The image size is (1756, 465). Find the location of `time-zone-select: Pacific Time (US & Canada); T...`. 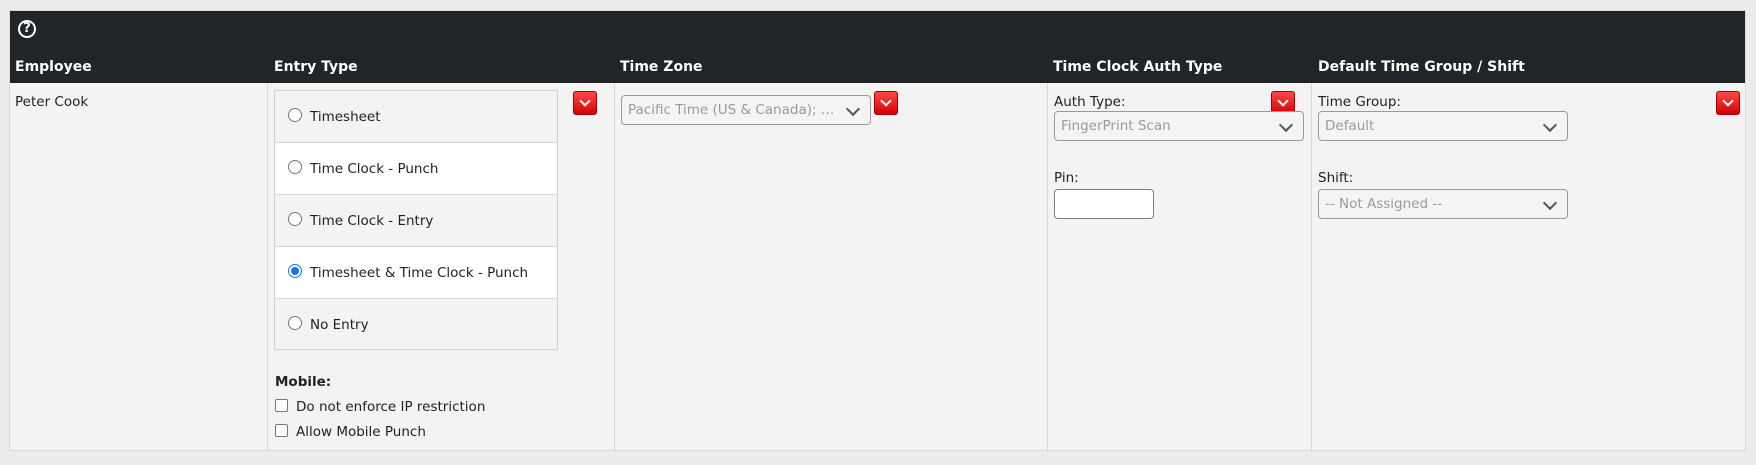

time-zone-select: Pacific Time (US & Canada); T... is located at coordinates (746, 110).